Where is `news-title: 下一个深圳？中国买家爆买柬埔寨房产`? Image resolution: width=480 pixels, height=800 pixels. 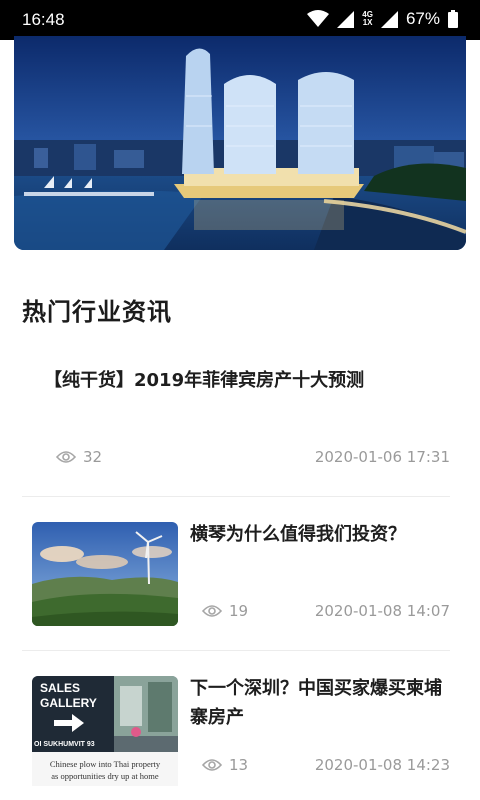
news-title: 下一个深圳？中国买家爆买柬埔寨房产 is located at coordinates (316, 703).